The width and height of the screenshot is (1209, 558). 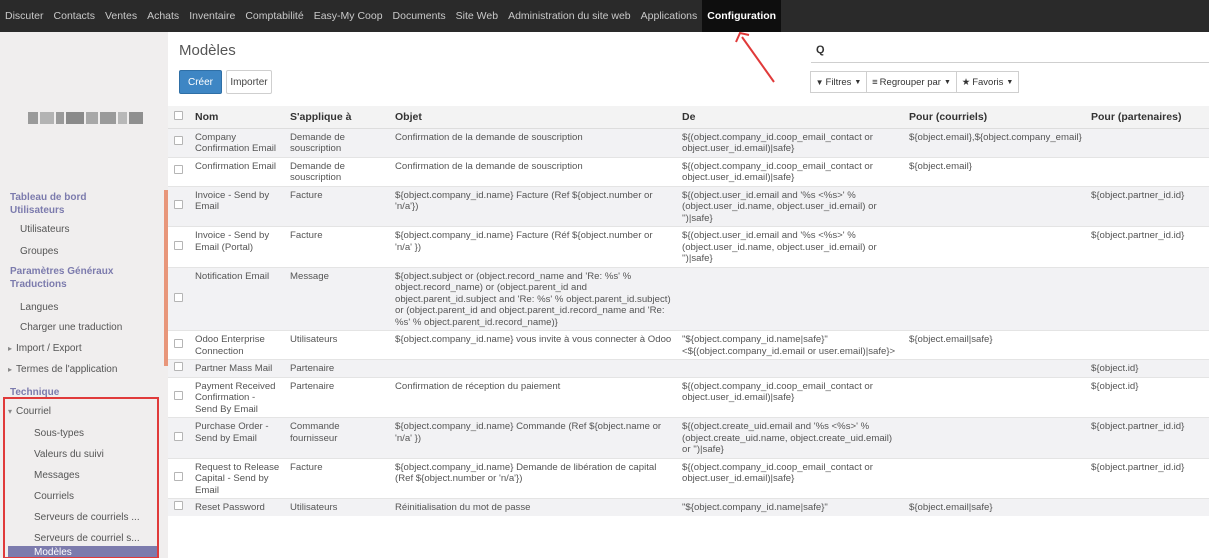 I want to click on top-menu-item: Configuration, so click(x=742, y=16).